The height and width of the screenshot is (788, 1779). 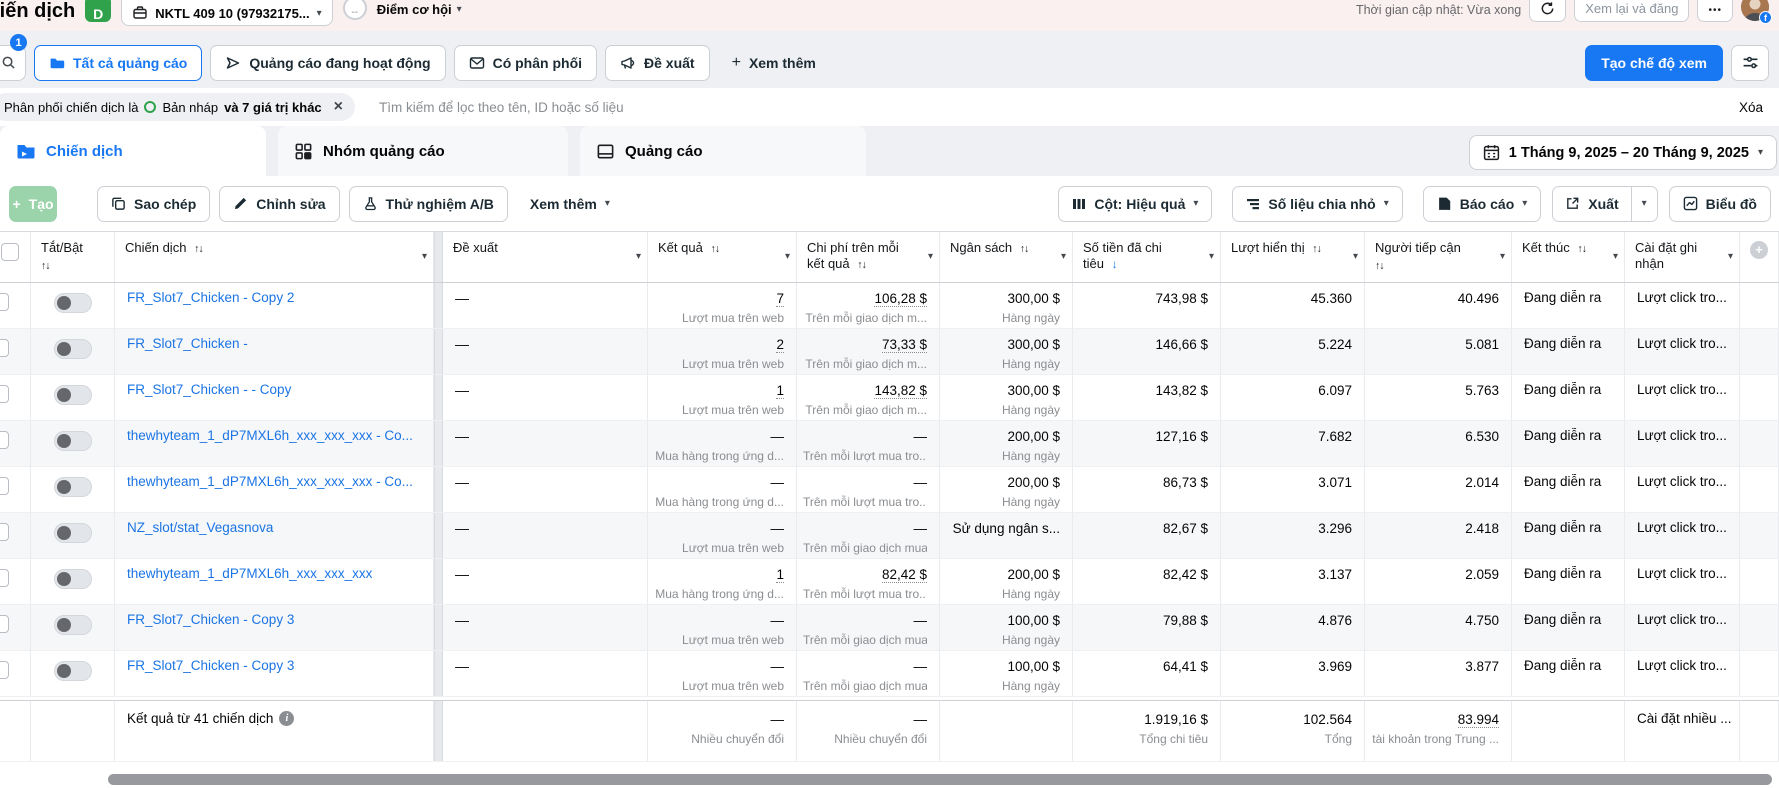 What do you see at coordinates (1438, 257) in the screenshot?
I see `header-reach: Người tiếp cận ↑↓ ▾` at bounding box center [1438, 257].